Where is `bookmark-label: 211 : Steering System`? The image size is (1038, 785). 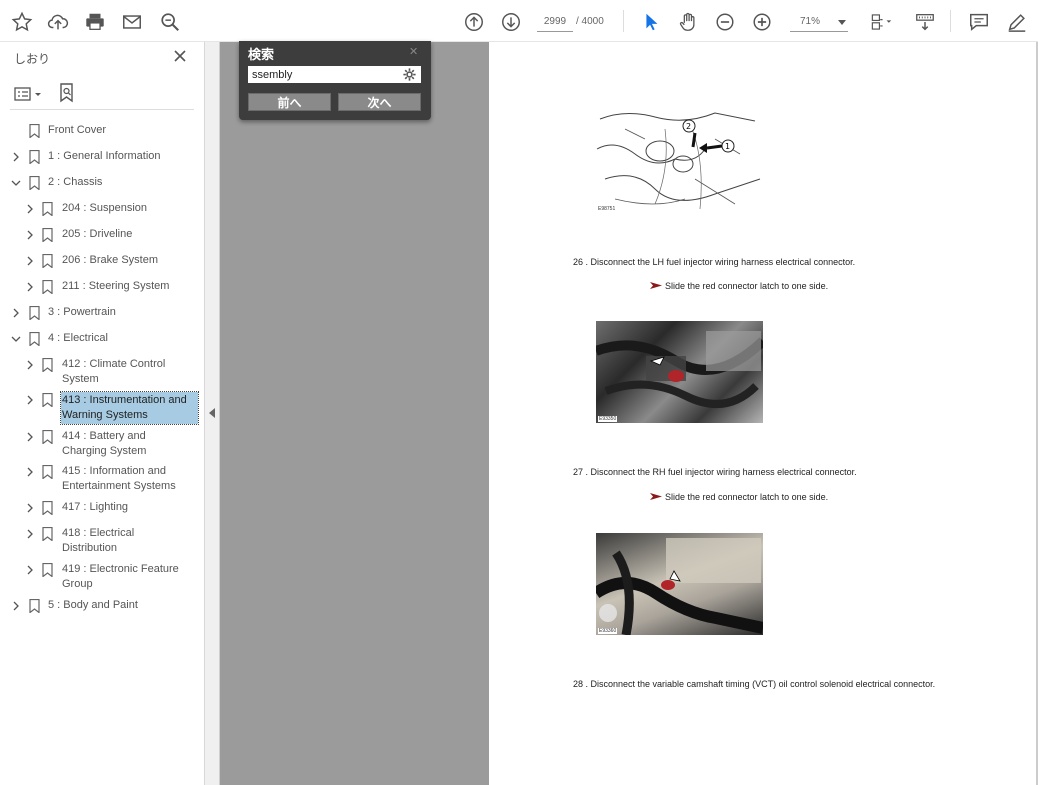
bookmark-label: 211 : Steering System is located at coordinates (116, 286).